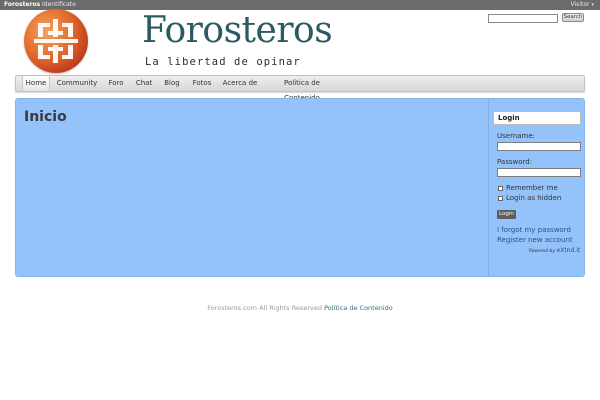 This screenshot has height=400, width=600. Describe the element at coordinates (144, 83) in the screenshot. I see `nav-item-chat: Chat` at that location.